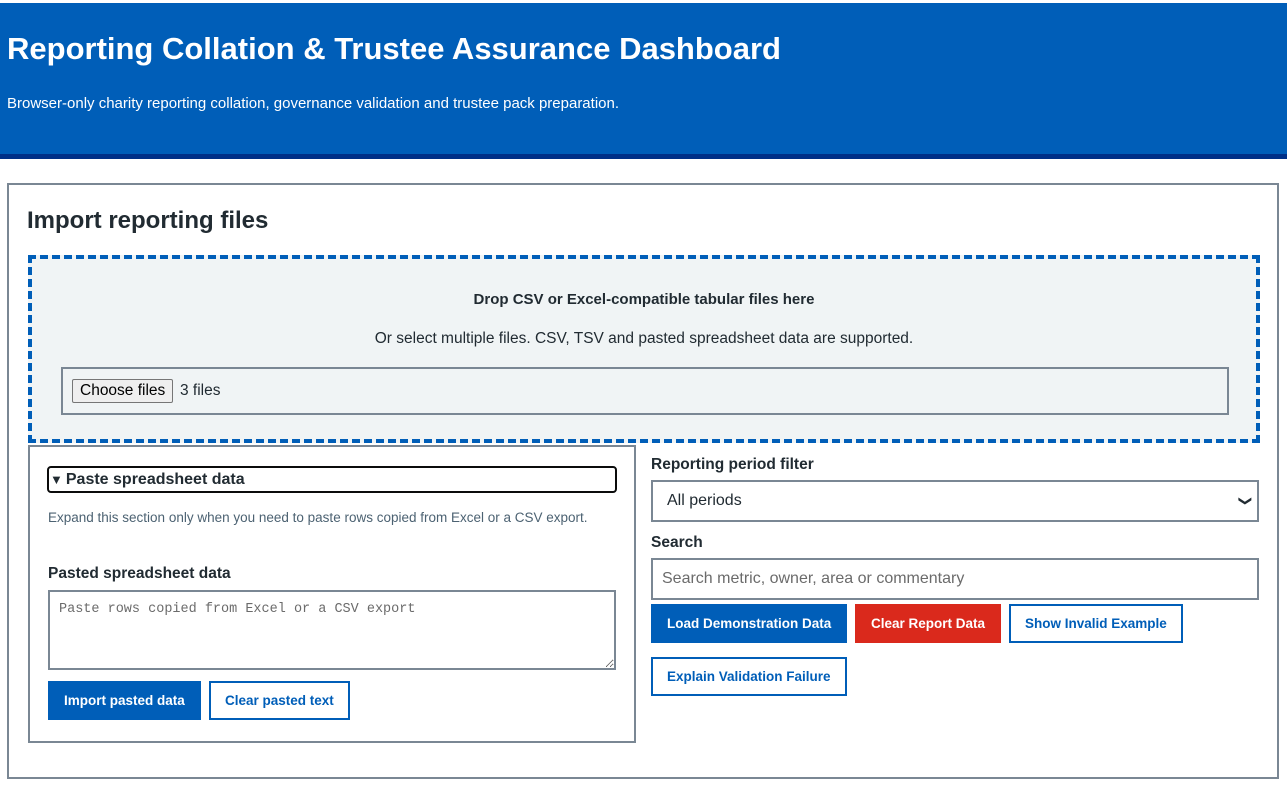 The width and height of the screenshot is (1287, 786). I want to click on show-invalid-button: Show Invalid Example, so click(1096, 623).